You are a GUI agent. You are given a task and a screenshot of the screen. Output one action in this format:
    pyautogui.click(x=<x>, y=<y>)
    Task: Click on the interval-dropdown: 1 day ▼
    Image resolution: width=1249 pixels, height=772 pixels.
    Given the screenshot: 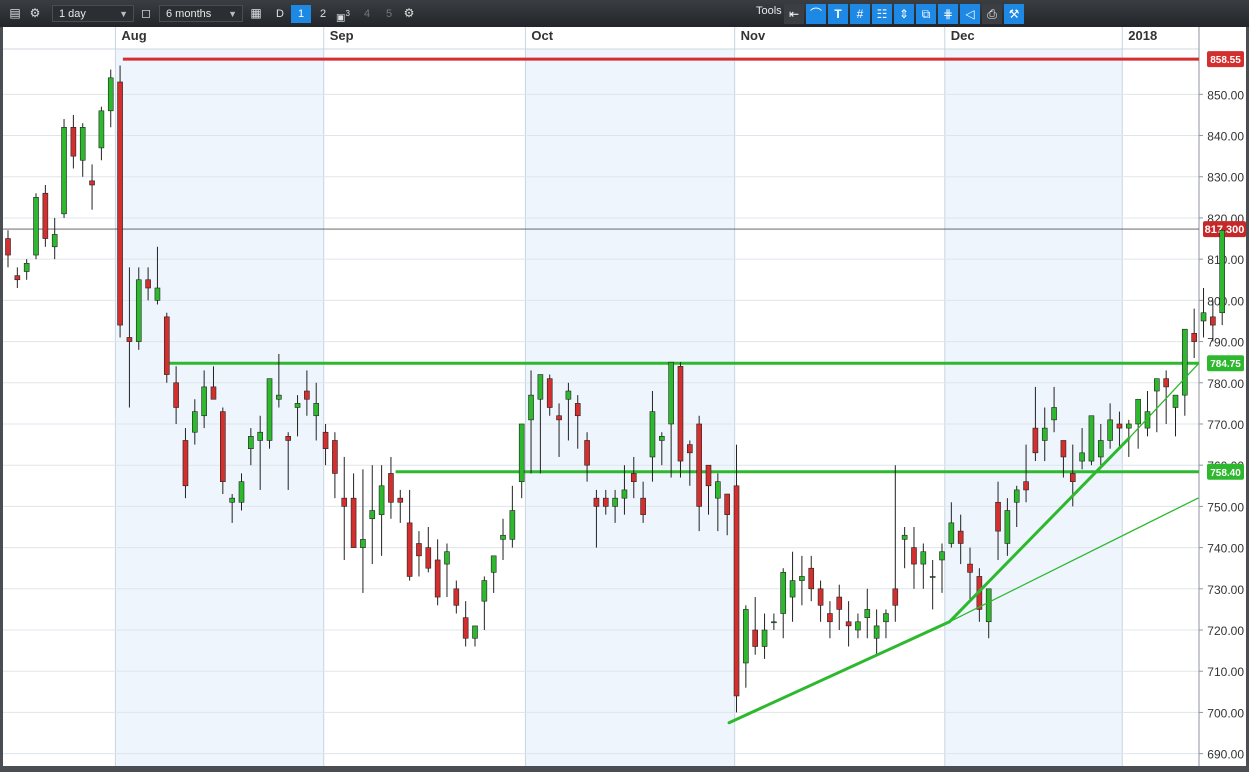 What is the action you would take?
    pyautogui.click(x=93, y=13)
    